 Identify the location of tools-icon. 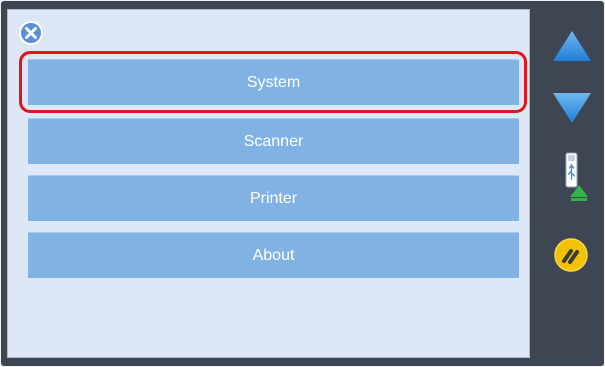
(571, 255).